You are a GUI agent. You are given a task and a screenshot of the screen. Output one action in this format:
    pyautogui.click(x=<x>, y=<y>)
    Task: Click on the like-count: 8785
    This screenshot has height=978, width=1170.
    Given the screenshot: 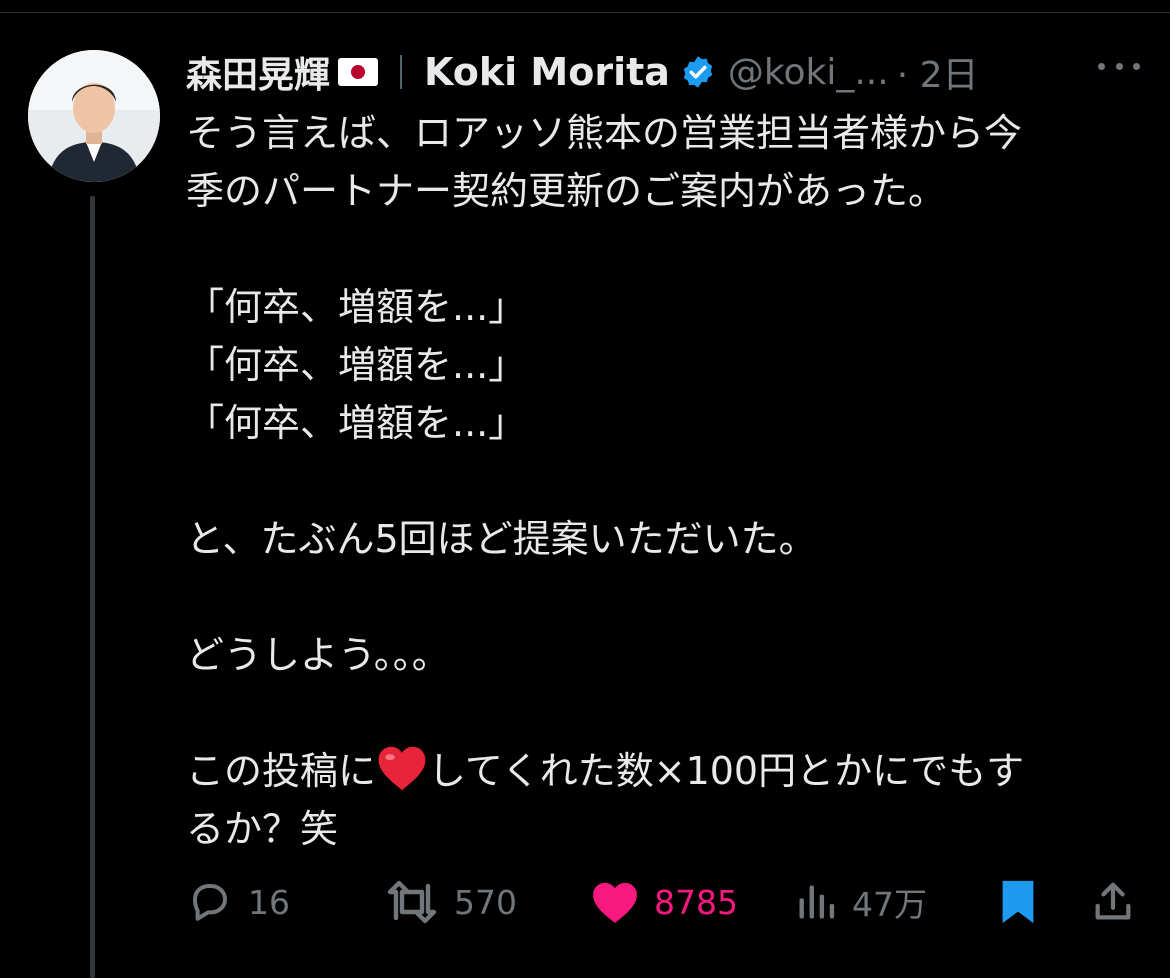 What is the action you would take?
    pyautogui.click(x=696, y=902)
    